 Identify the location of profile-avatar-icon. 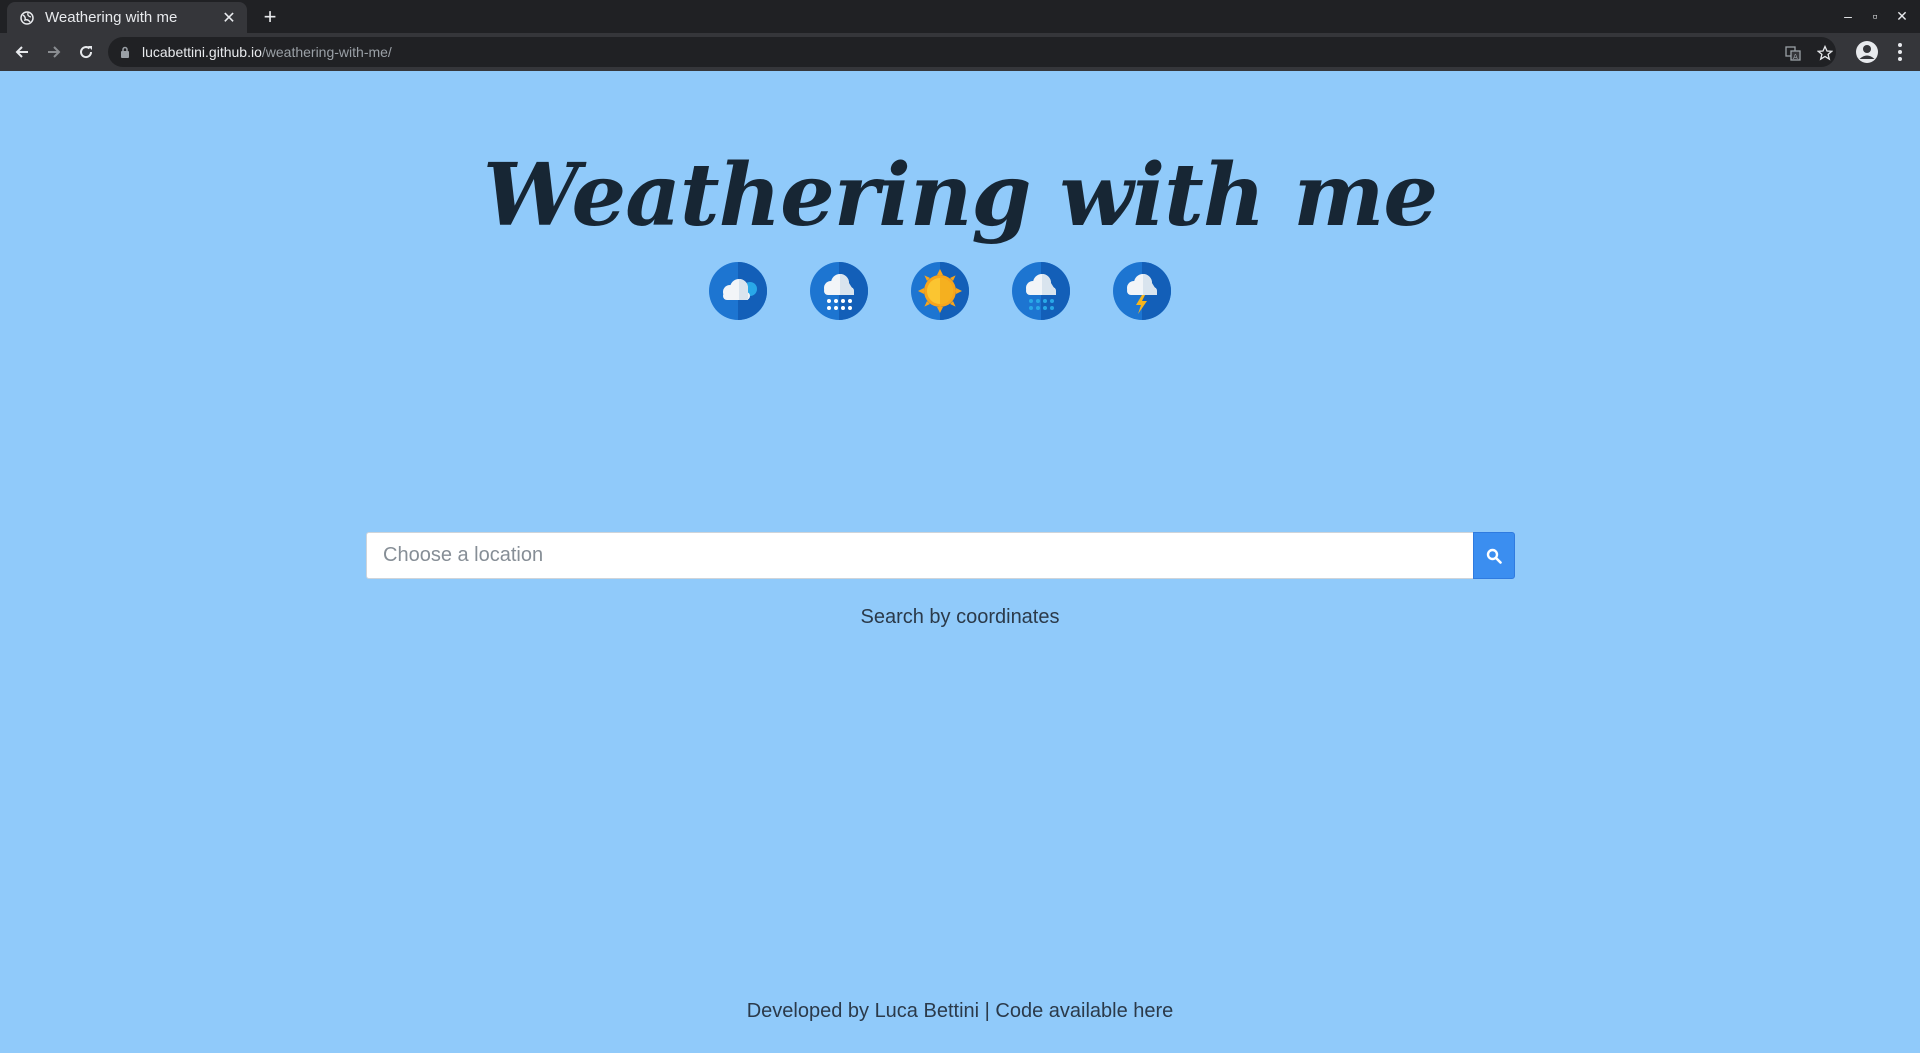
(1867, 52).